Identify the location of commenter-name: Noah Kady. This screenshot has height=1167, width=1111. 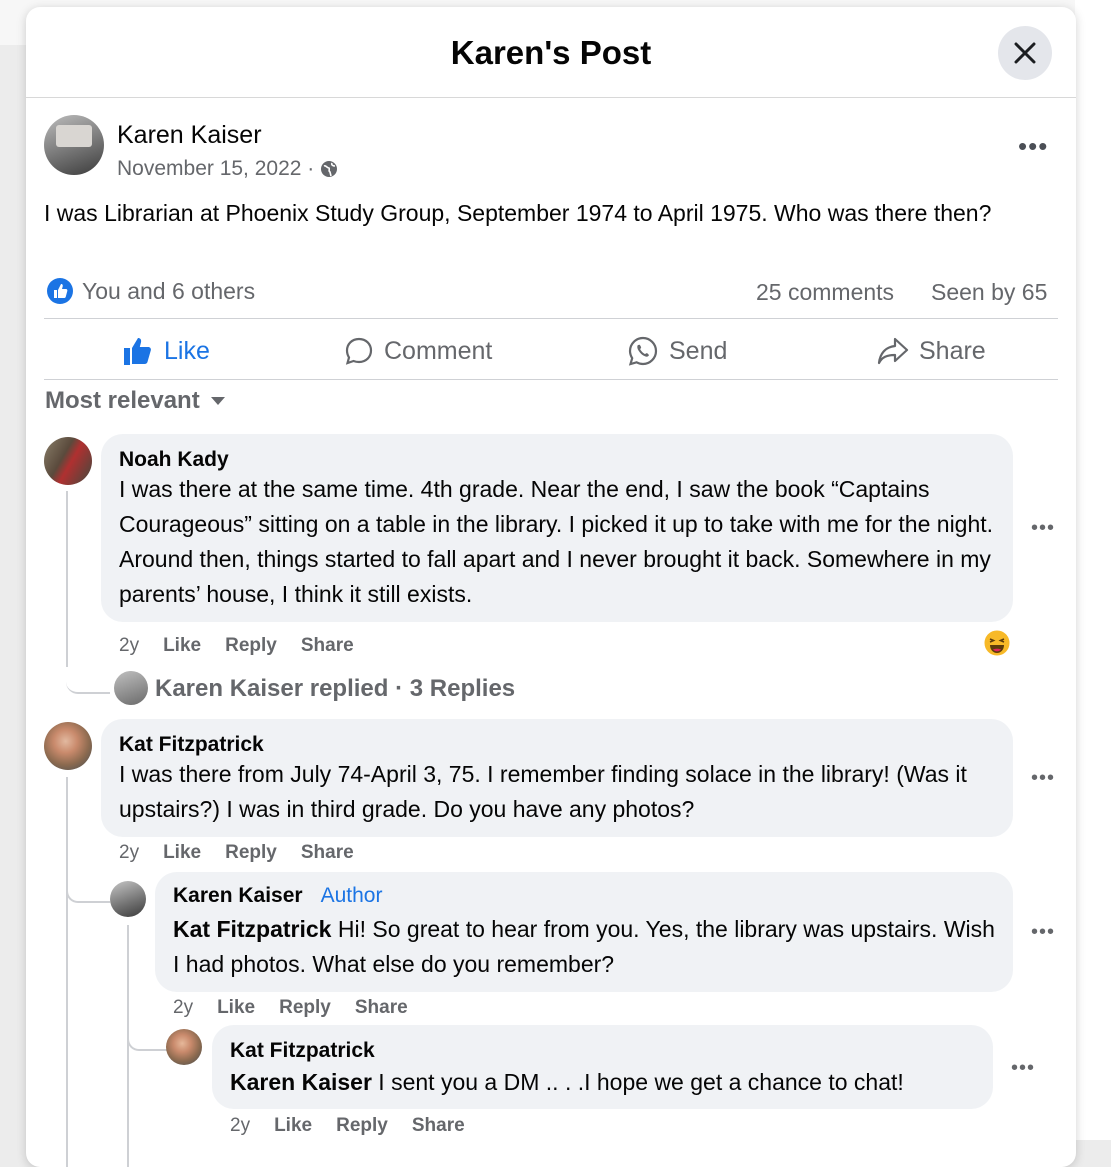
(174, 460).